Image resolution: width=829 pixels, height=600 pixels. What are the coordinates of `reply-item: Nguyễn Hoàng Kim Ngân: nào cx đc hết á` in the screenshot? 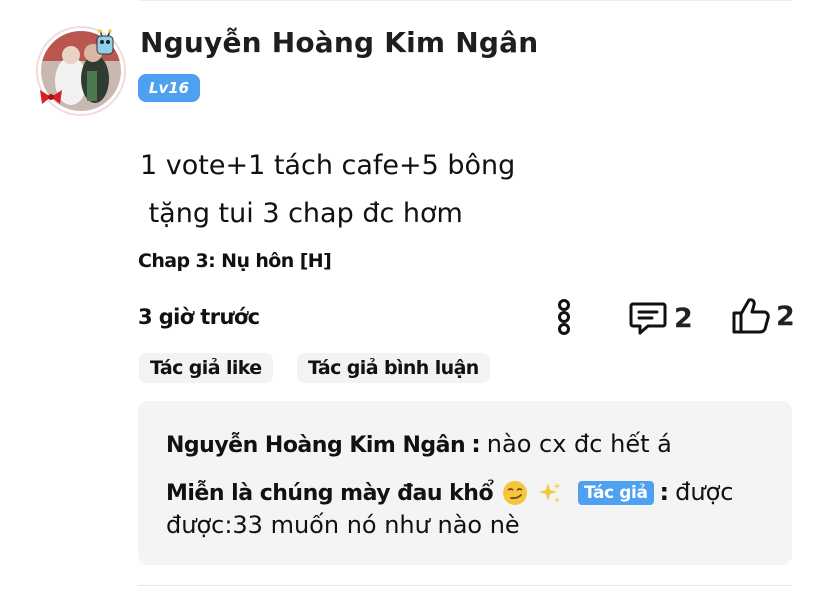 It's located at (419, 444).